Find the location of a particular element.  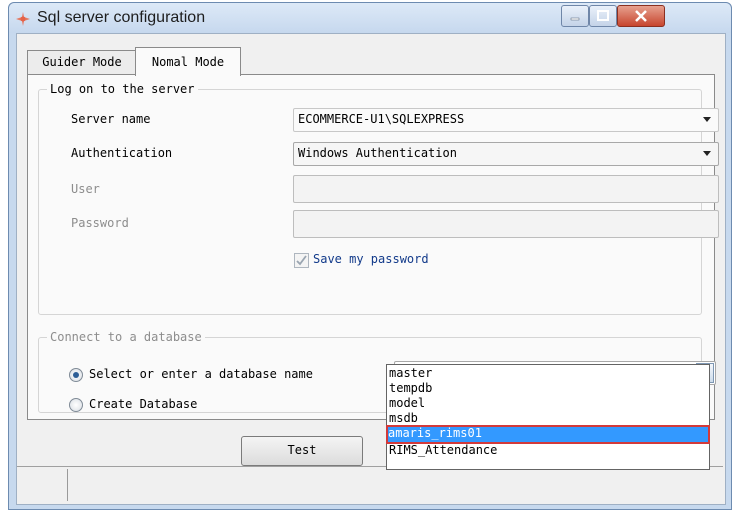

logon-group-label: Log on to the server is located at coordinates (122, 89).